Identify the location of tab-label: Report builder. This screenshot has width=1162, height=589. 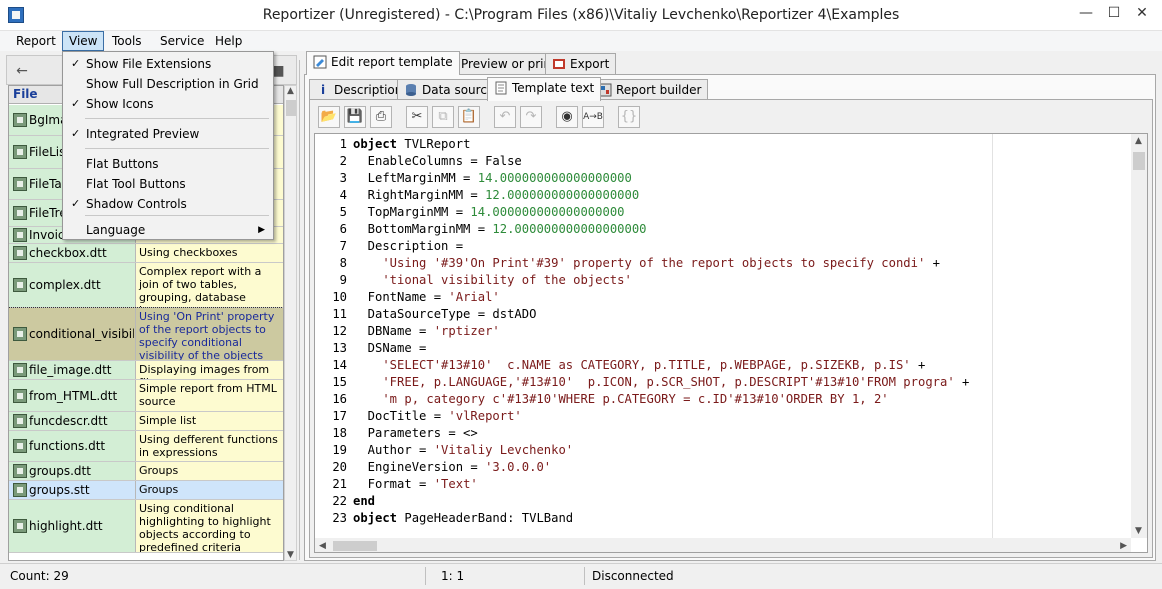
(659, 90).